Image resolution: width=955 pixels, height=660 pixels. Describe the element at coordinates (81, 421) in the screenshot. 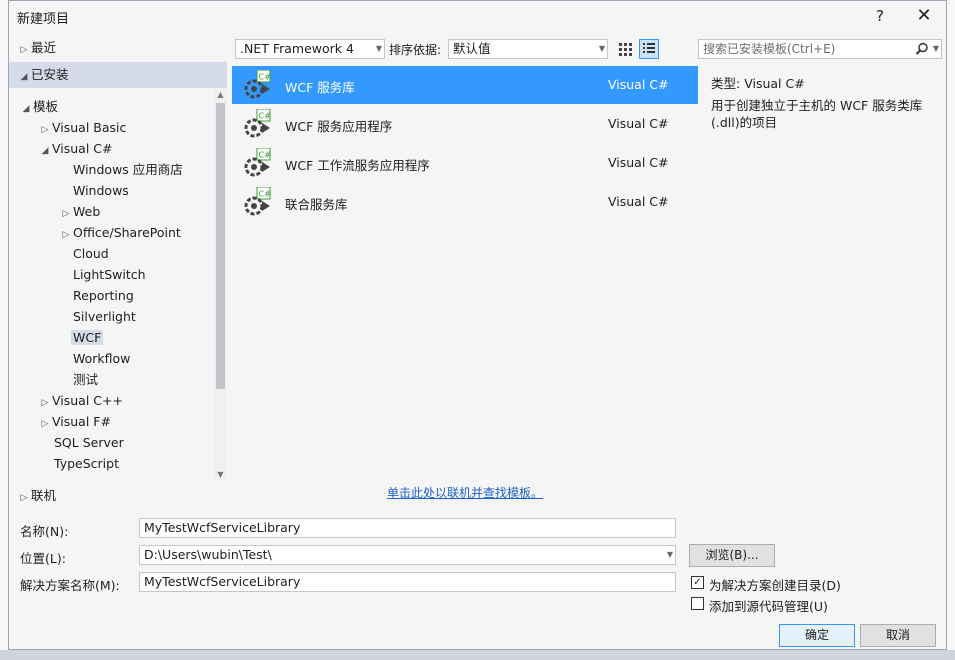

I see `tree-visual-fsharp-label: Visual F#` at that location.